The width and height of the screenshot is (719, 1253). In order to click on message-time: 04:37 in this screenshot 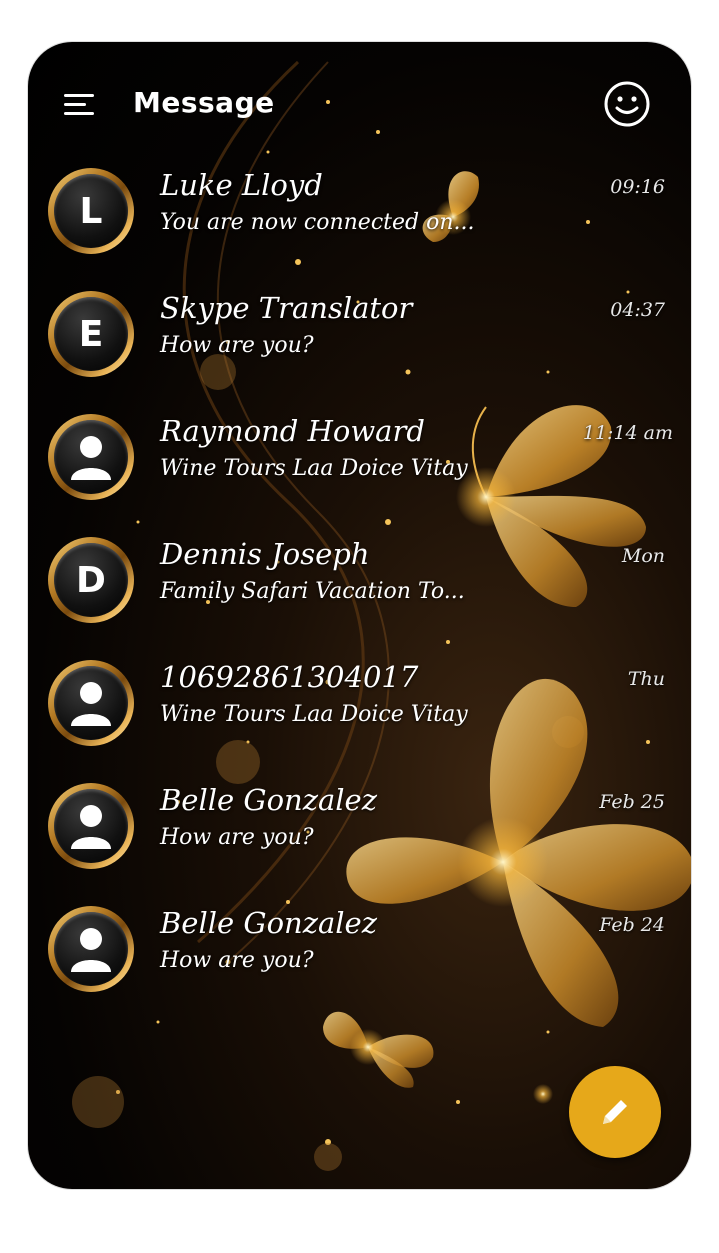, I will do `click(637, 310)`.